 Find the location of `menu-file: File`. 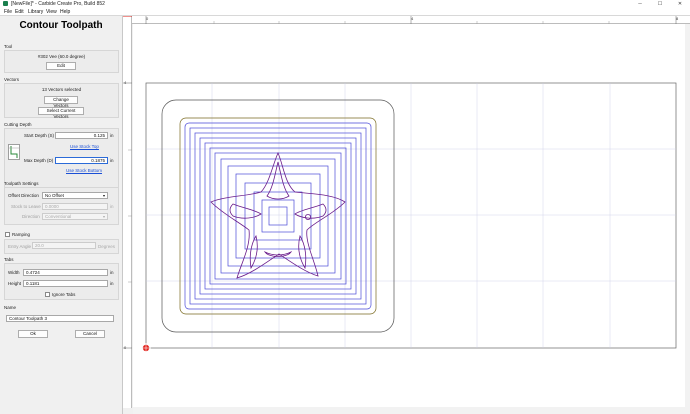

menu-file: File is located at coordinates (8, 12).